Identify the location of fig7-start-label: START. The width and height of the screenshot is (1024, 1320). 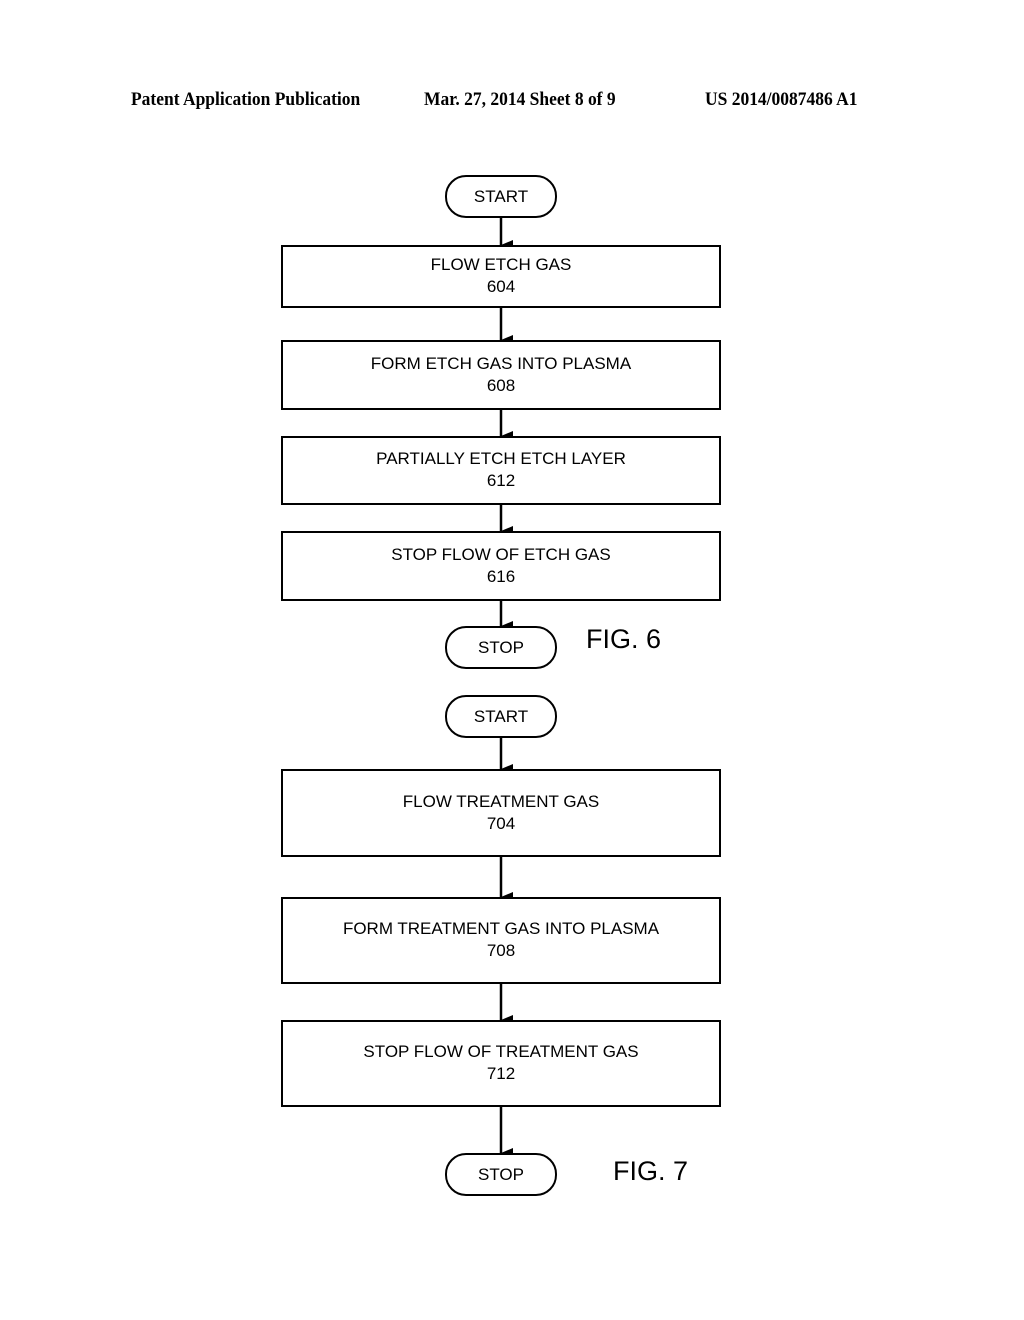
(501, 716).